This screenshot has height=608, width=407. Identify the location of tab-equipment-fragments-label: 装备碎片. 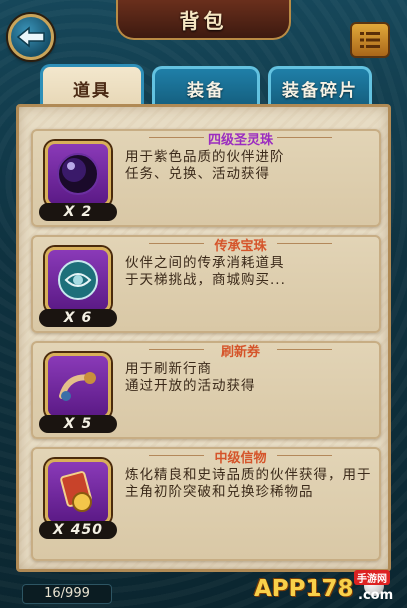
(320, 91).